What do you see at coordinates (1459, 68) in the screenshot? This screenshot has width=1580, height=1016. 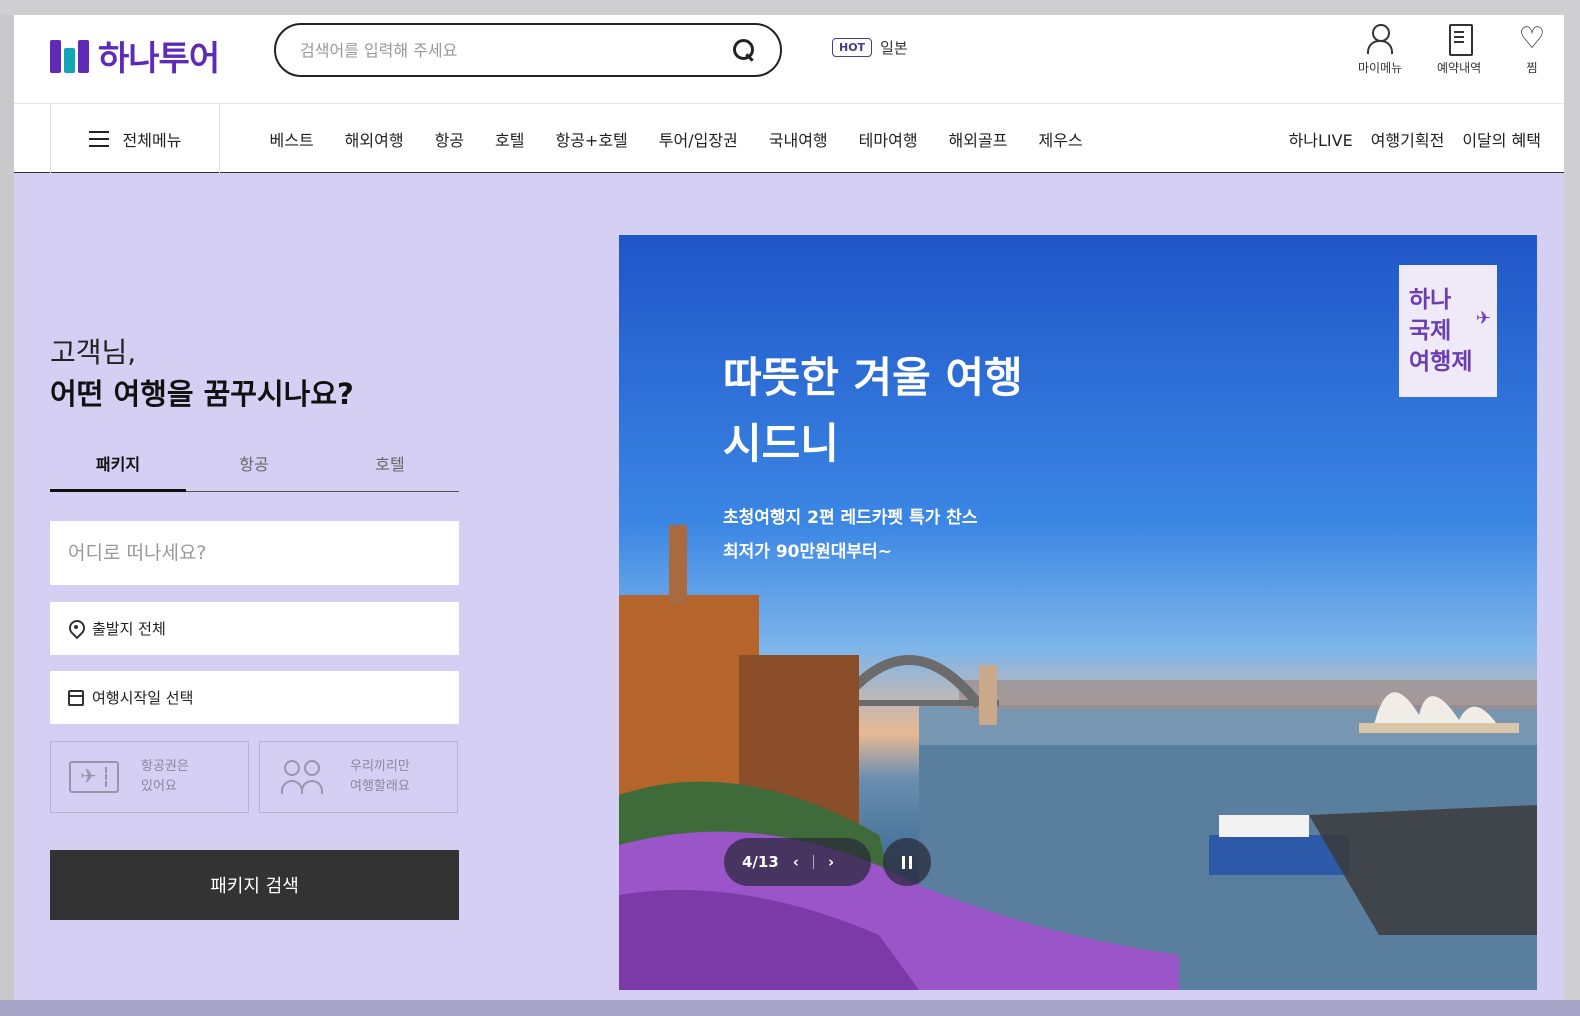 I see `reservations-label: 예약내역` at bounding box center [1459, 68].